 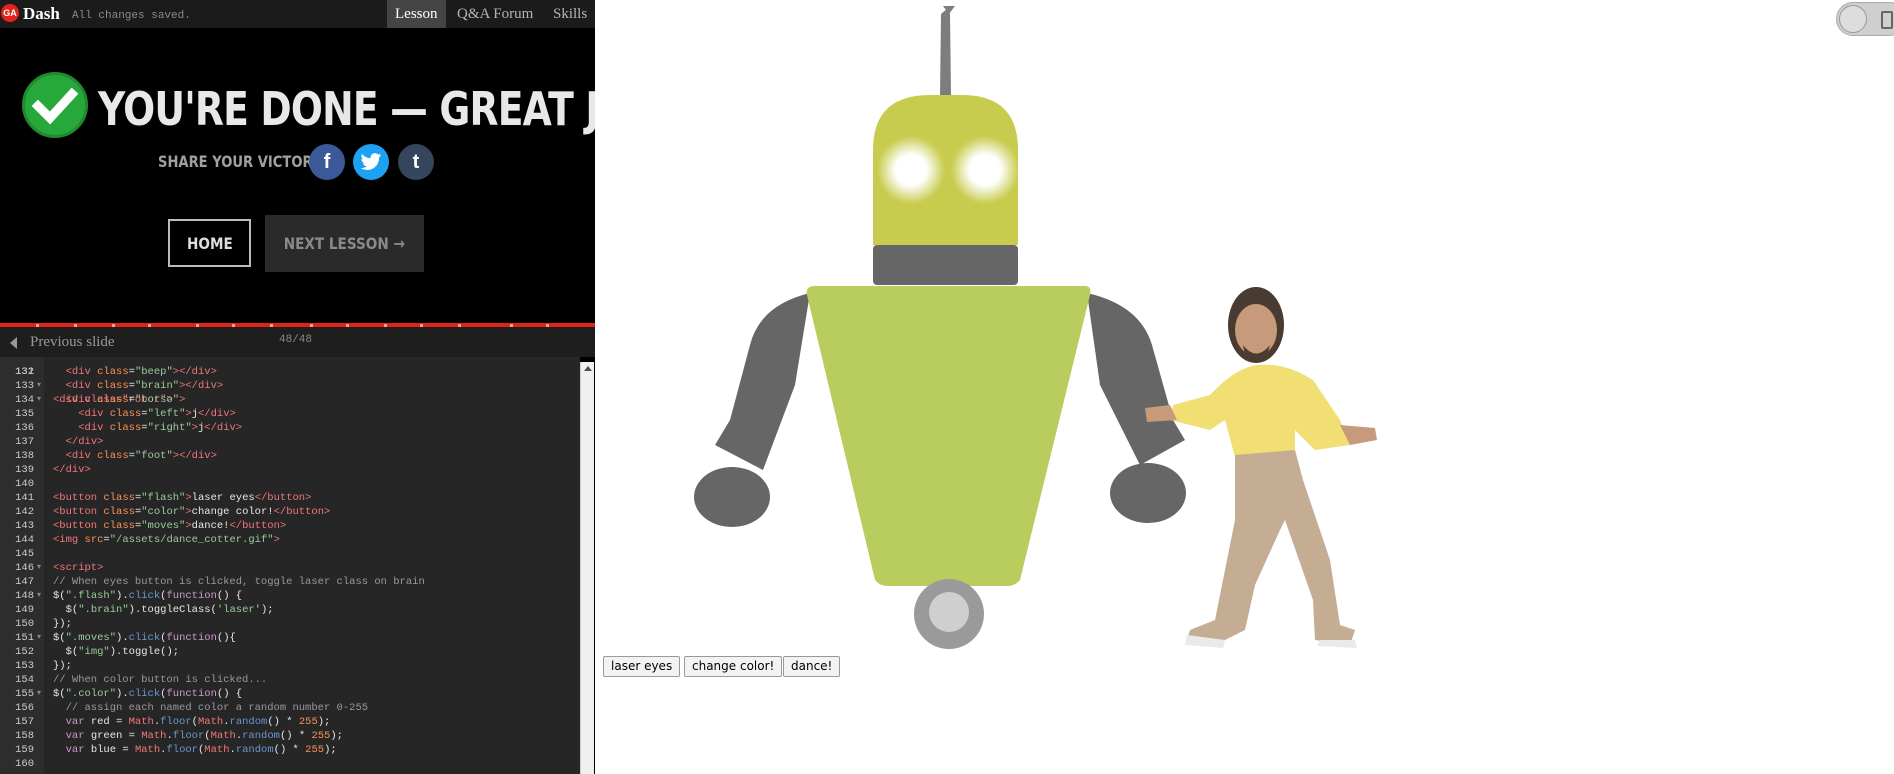 I want to click on code-token: "moves", so click(x=163, y=526).